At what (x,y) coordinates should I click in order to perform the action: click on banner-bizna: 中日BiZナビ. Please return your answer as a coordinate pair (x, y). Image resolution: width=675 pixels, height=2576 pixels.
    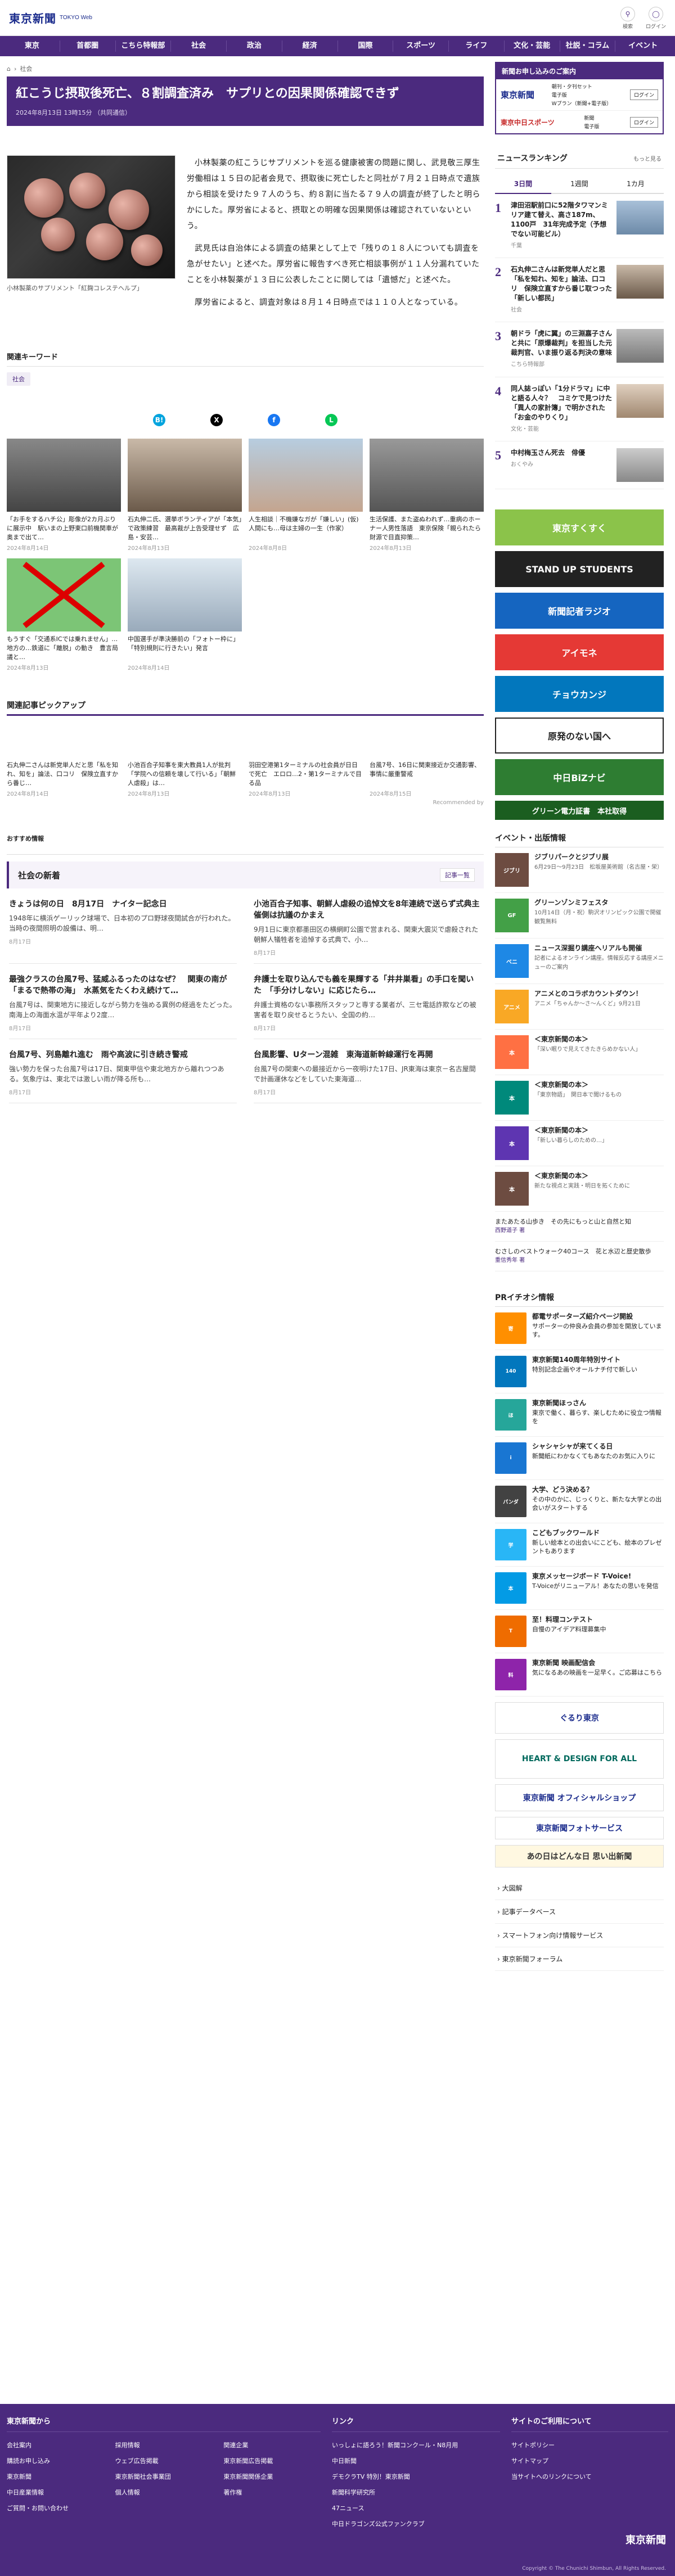
    Looking at the image, I should click on (579, 777).